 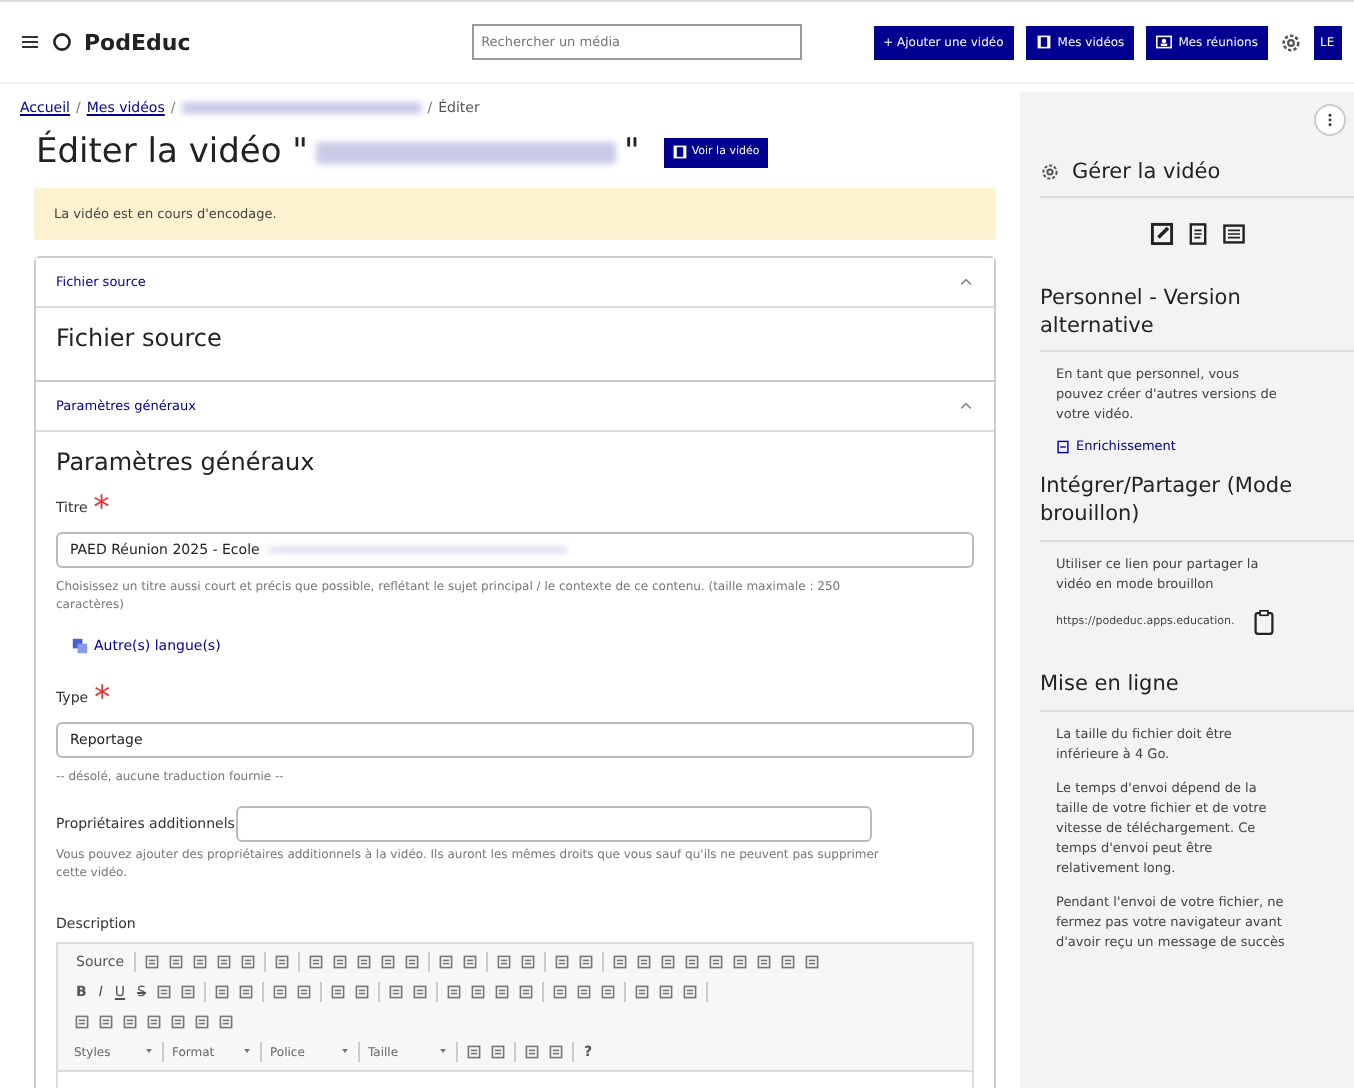 I want to click on sidebar-title: Gérer la vidéo, so click(x=1146, y=172).